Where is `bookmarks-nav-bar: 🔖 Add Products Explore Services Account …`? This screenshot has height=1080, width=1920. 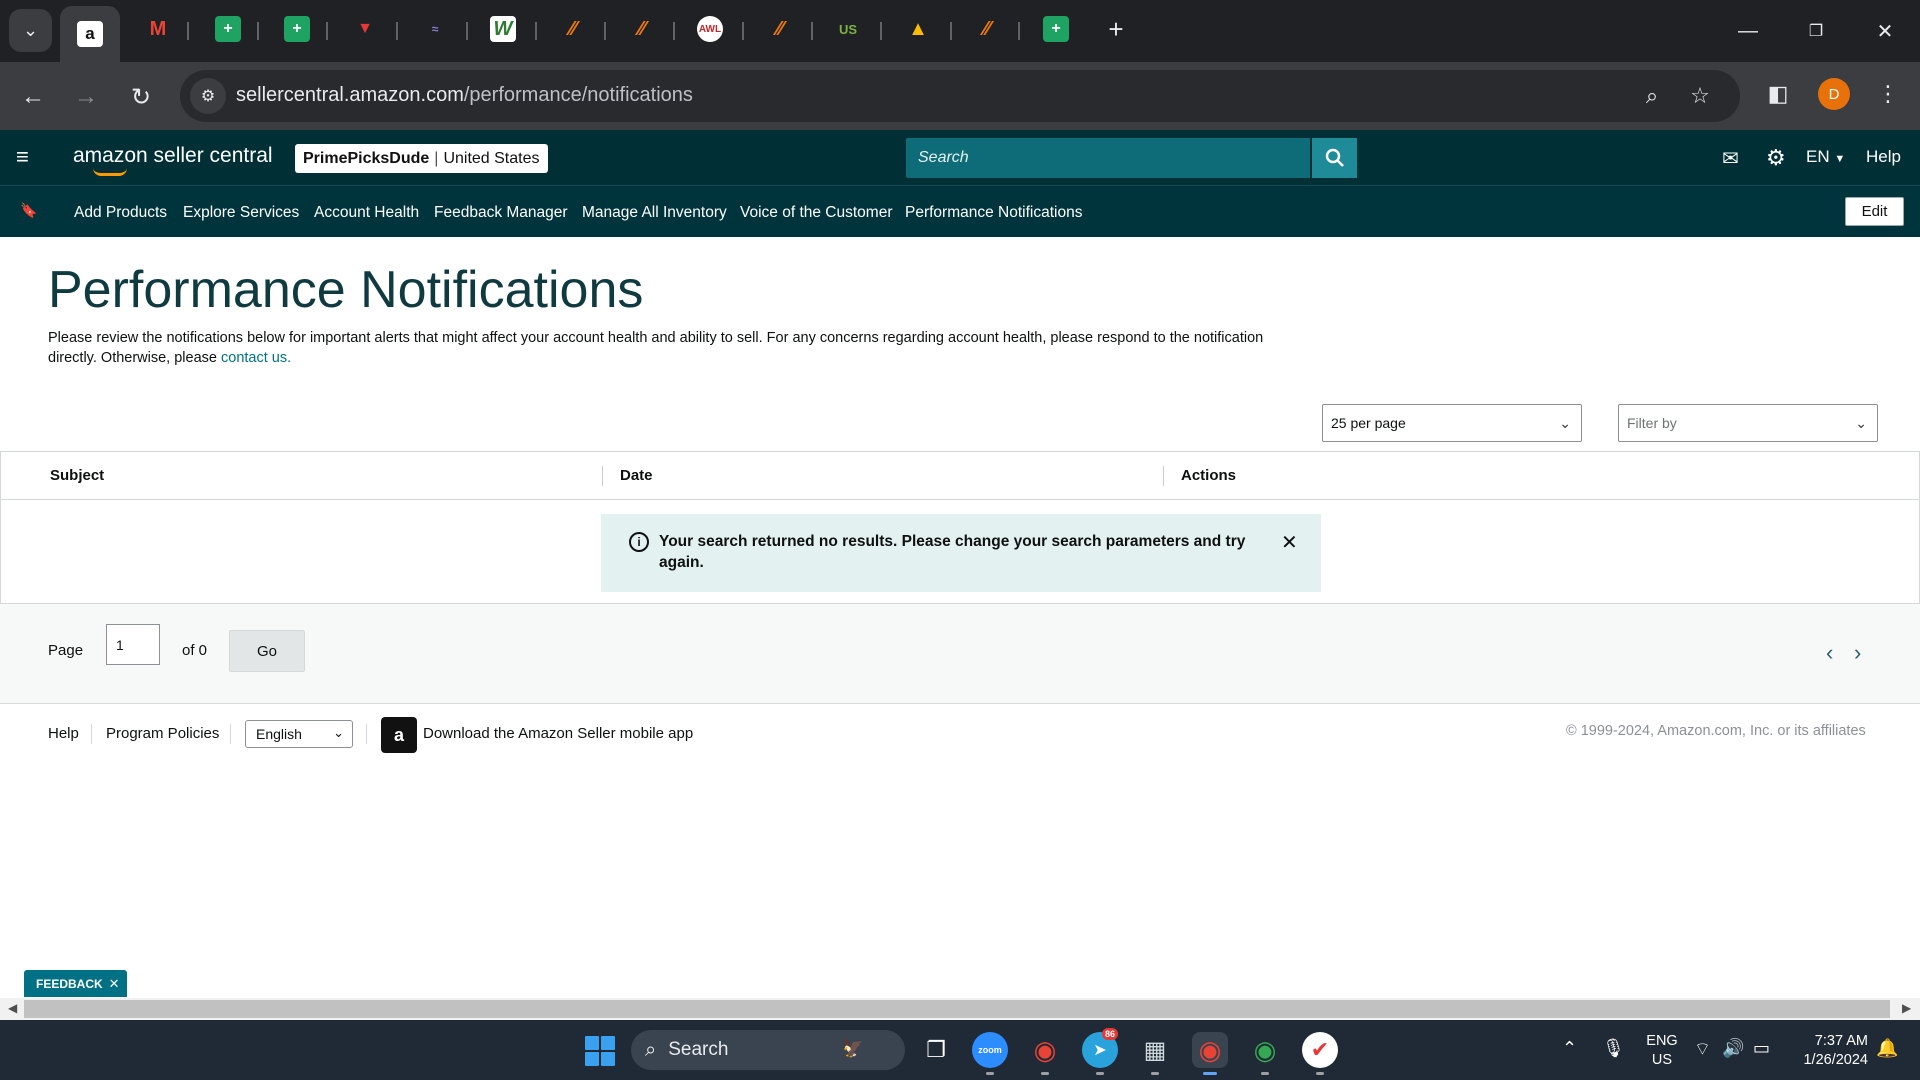
bookmarks-nav-bar: 🔖 Add Products Explore Services Account … is located at coordinates (960, 211).